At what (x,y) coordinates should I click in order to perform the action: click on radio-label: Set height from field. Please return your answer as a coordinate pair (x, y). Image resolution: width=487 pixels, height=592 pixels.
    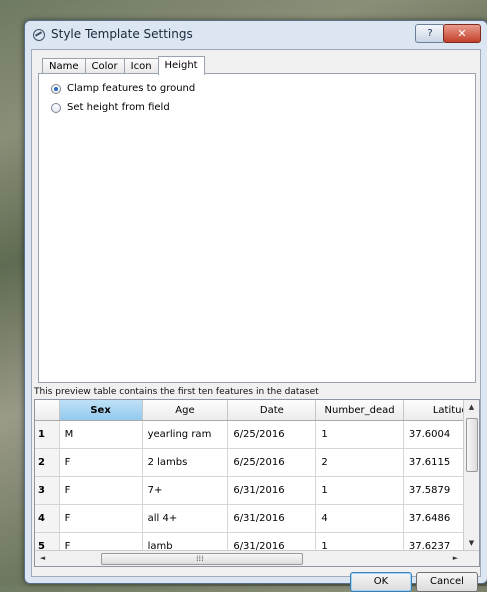
    Looking at the image, I should click on (118, 107).